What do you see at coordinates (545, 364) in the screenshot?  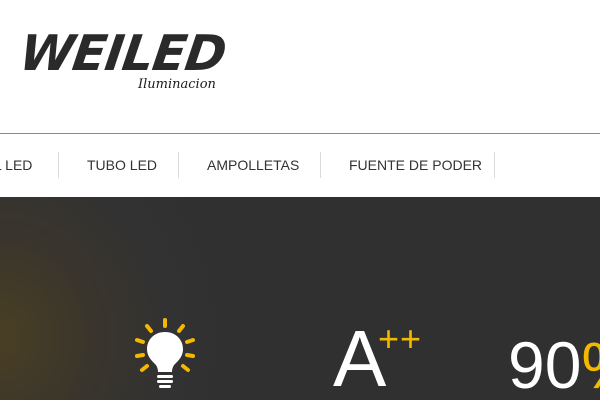 I see `savings-percent-value: 90` at bounding box center [545, 364].